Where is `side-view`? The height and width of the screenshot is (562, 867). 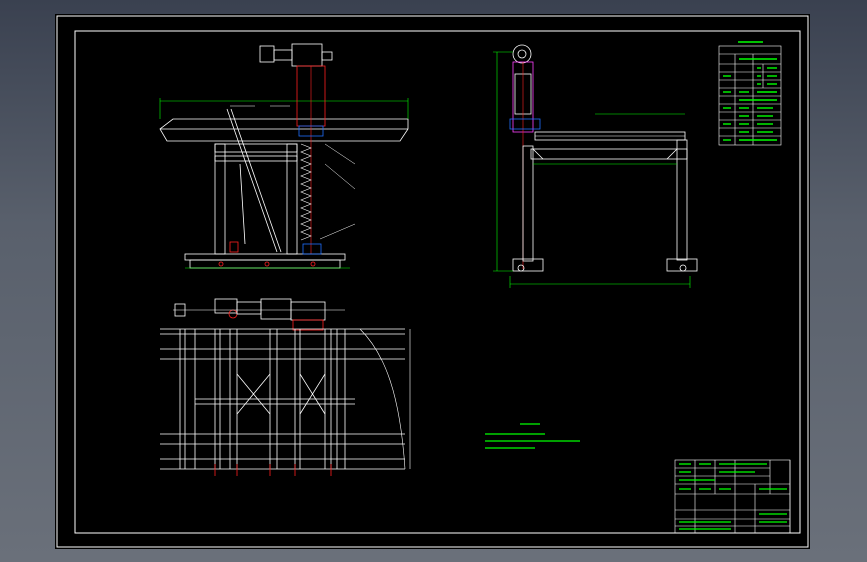
side-view is located at coordinates (595, 166).